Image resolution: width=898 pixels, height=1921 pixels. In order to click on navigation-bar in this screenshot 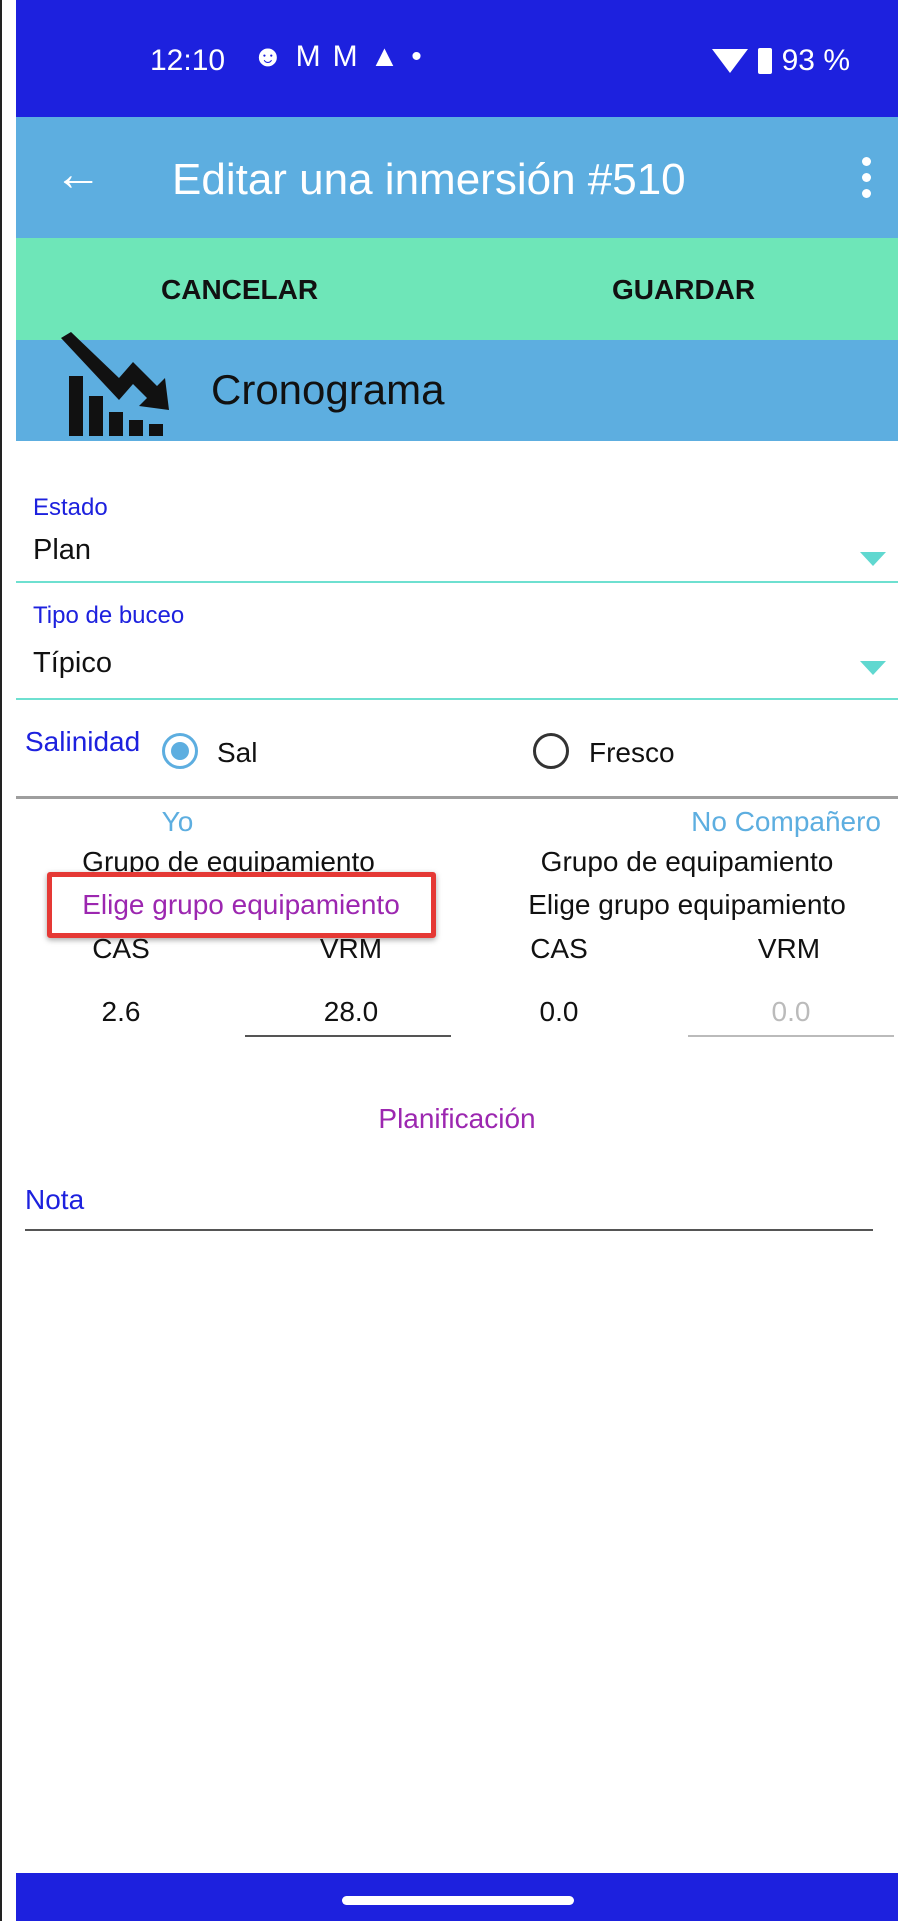, I will do `click(457, 1897)`.